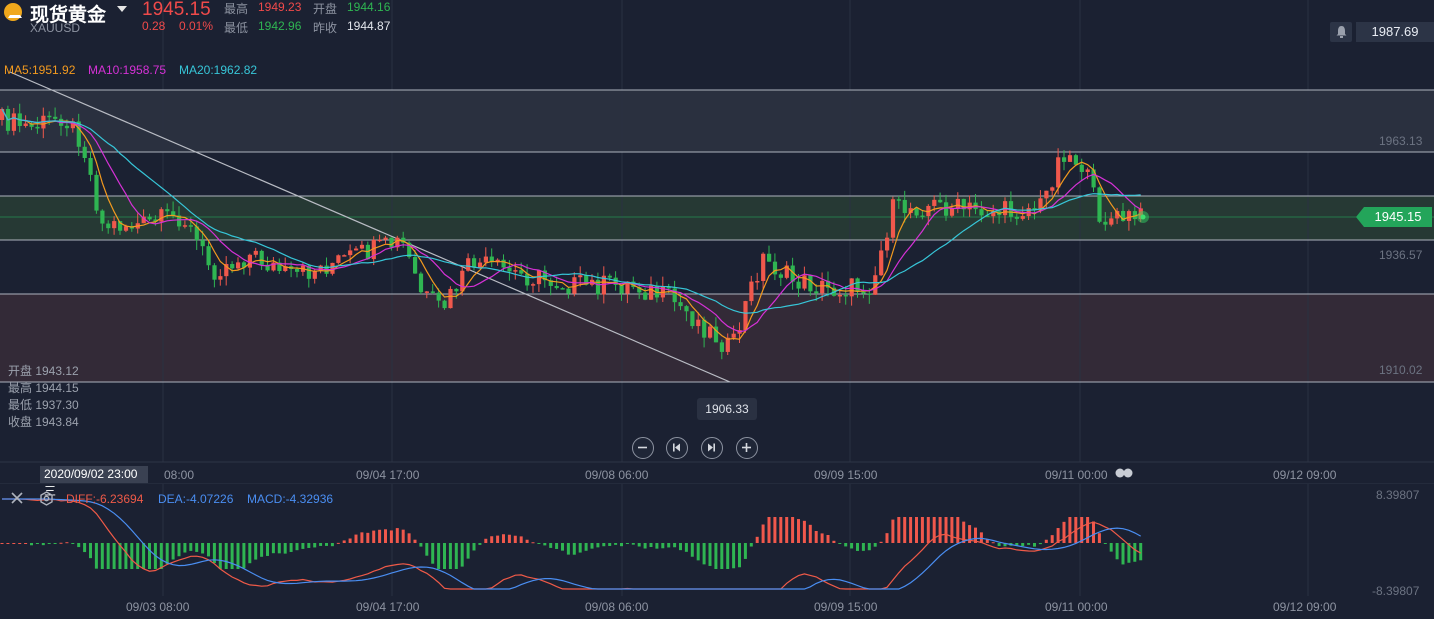 This screenshot has width=1434, height=619. What do you see at coordinates (196, 26) in the screenshot?
I see `price-change-percent: 0.01%` at bounding box center [196, 26].